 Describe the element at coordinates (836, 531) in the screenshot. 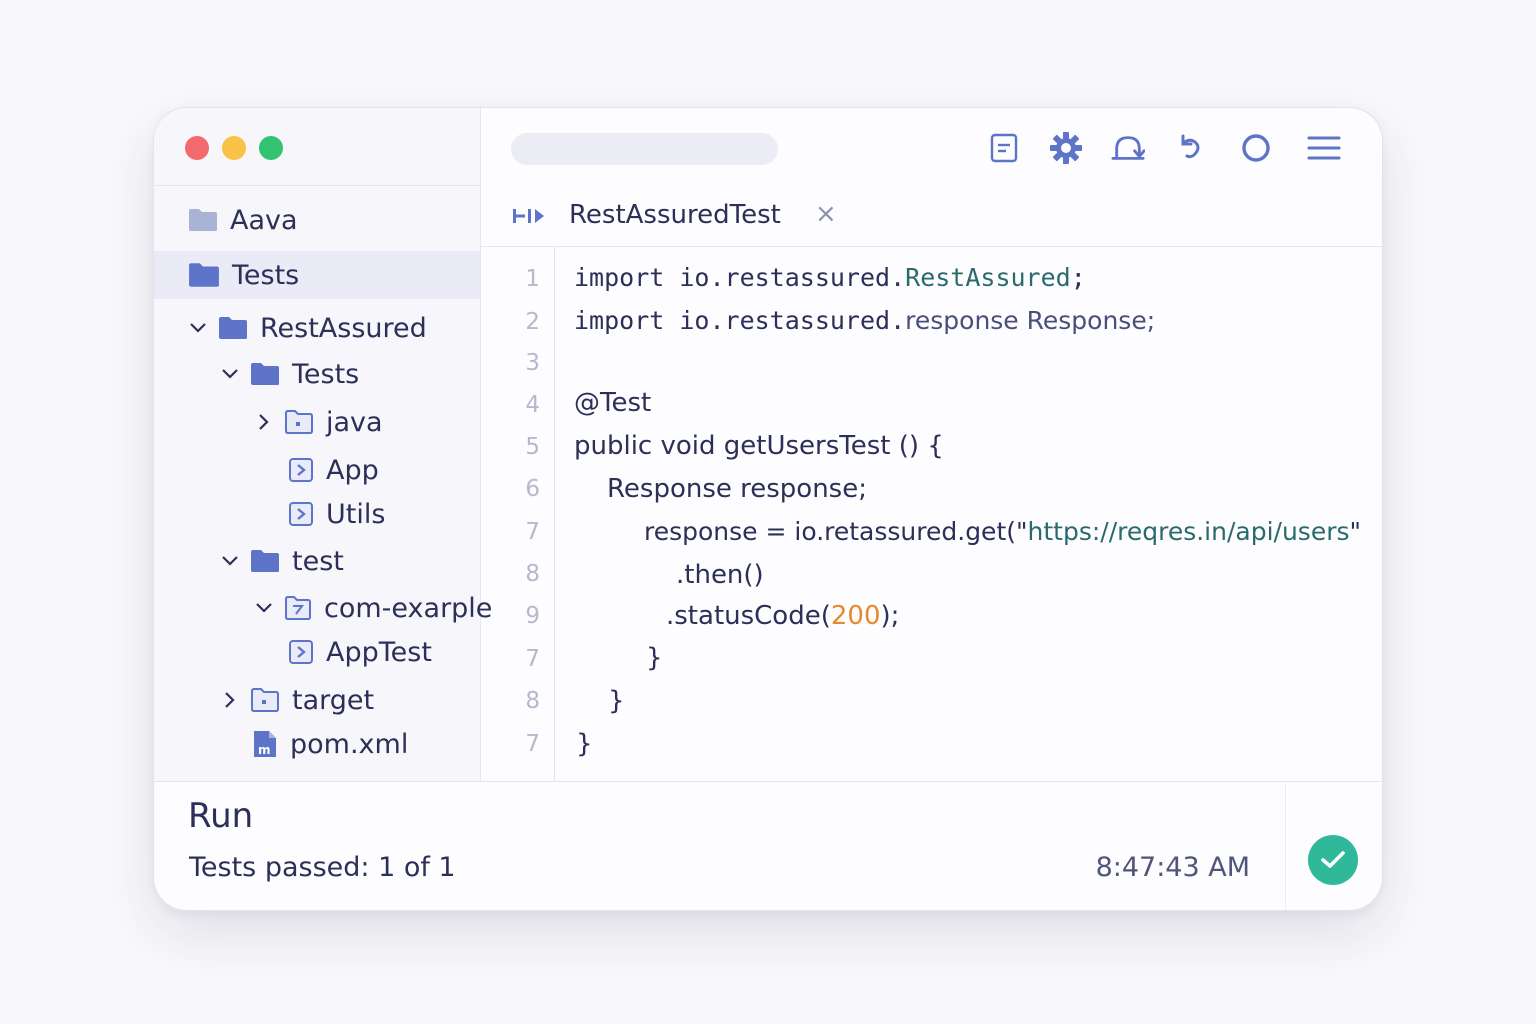

I see `code-token: response = io.retassured.get("` at that location.